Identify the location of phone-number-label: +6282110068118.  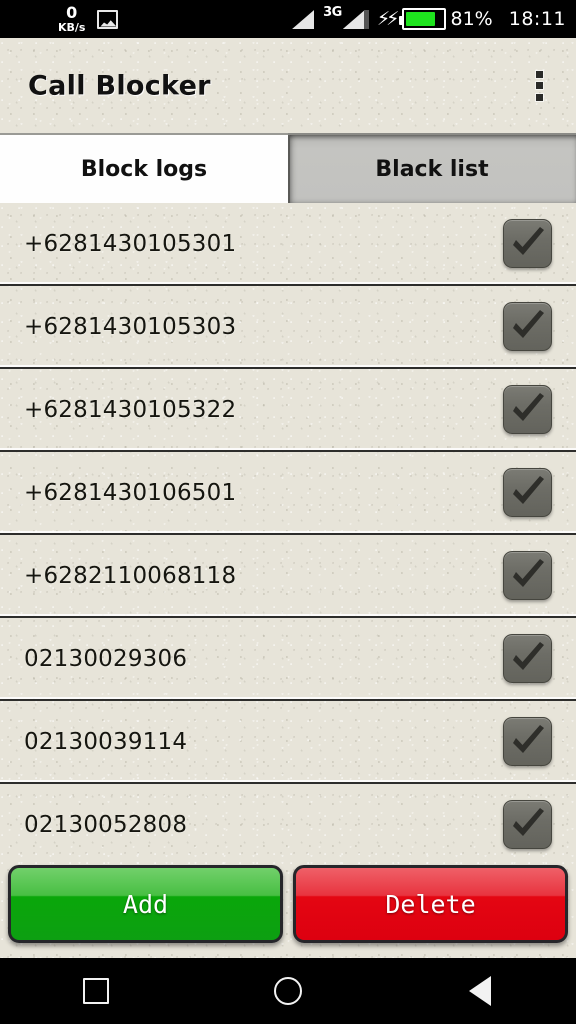
(130, 575).